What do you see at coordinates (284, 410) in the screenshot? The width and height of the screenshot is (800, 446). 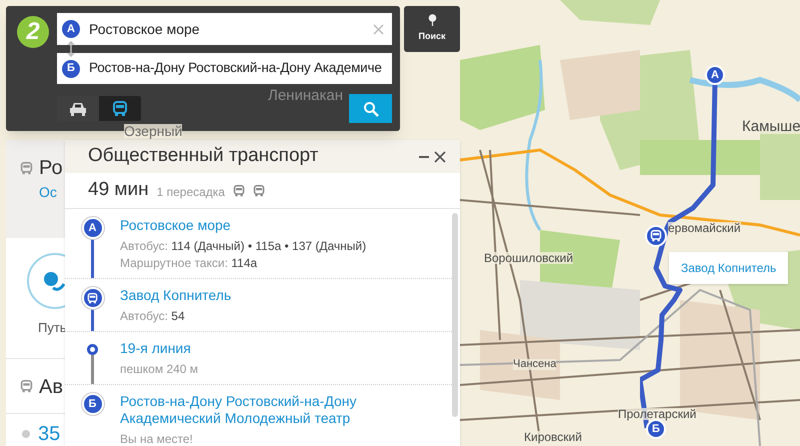 I see `stop-link: Ростов-на-Дону Ростовский-на-Дону Академический Молодежный театр` at bounding box center [284, 410].